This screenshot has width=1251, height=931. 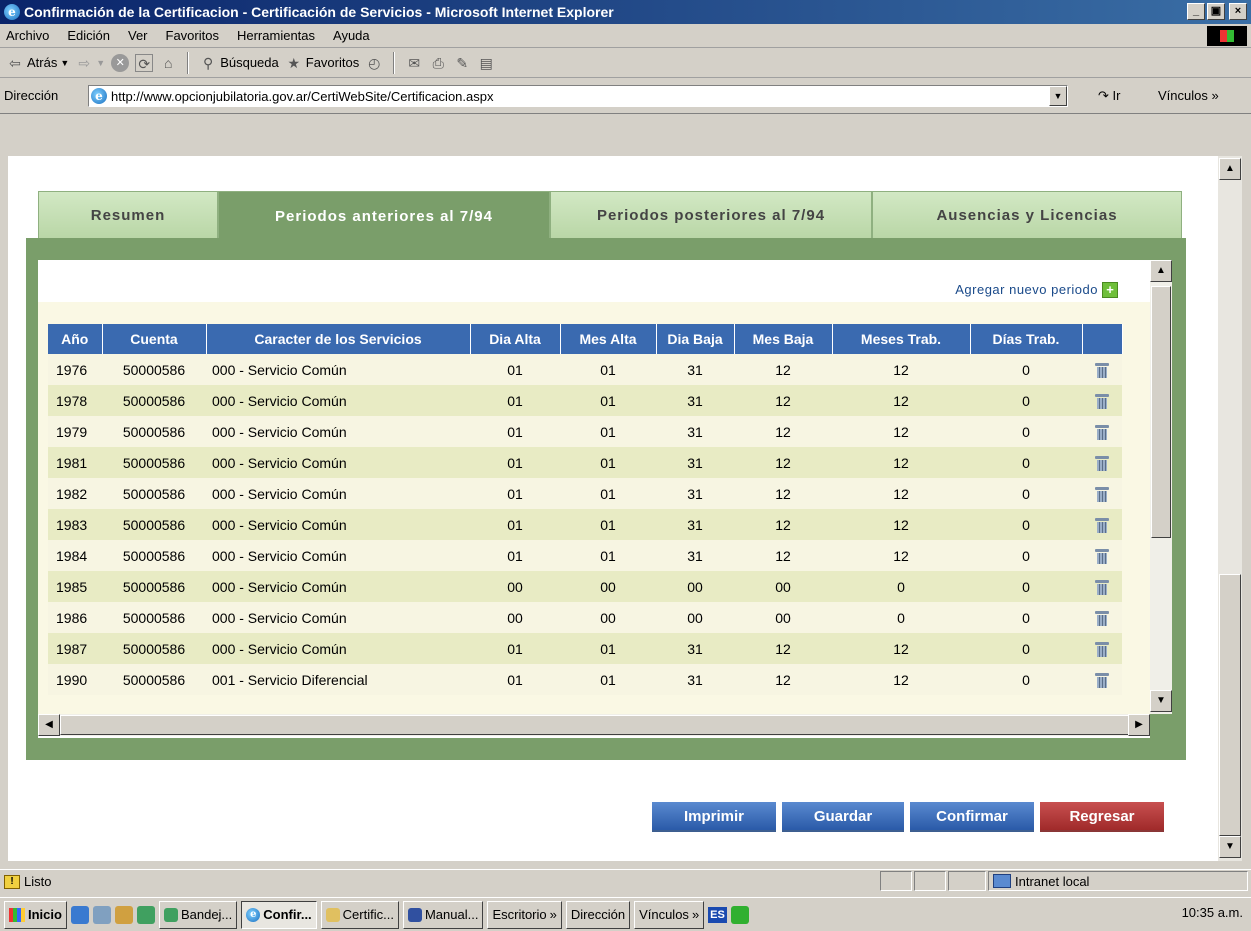 What do you see at coordinates (322, 63) in the screenshot?
I see `favorites-button: ★ Favoritos` at bounding box center [322, 63].